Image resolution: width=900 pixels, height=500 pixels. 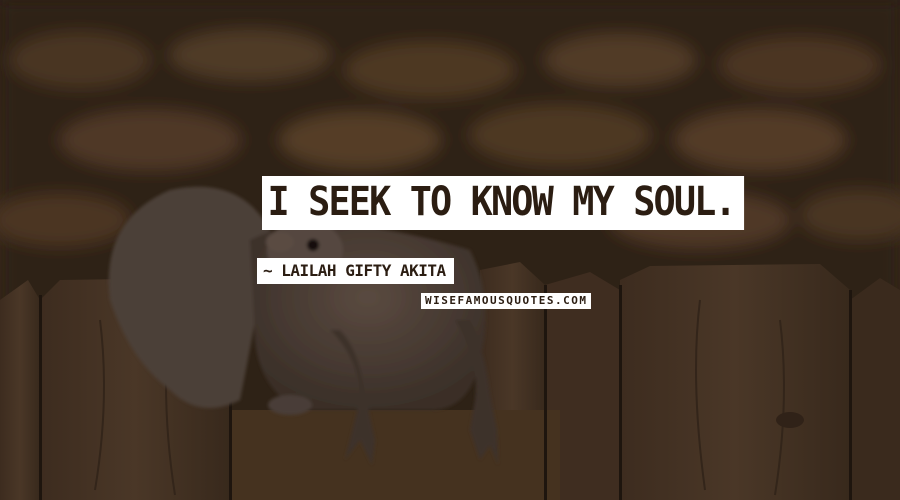 I want to click on quote-author: ~ LAILAH GIFTY AKITA, so click(x=355, y=271).